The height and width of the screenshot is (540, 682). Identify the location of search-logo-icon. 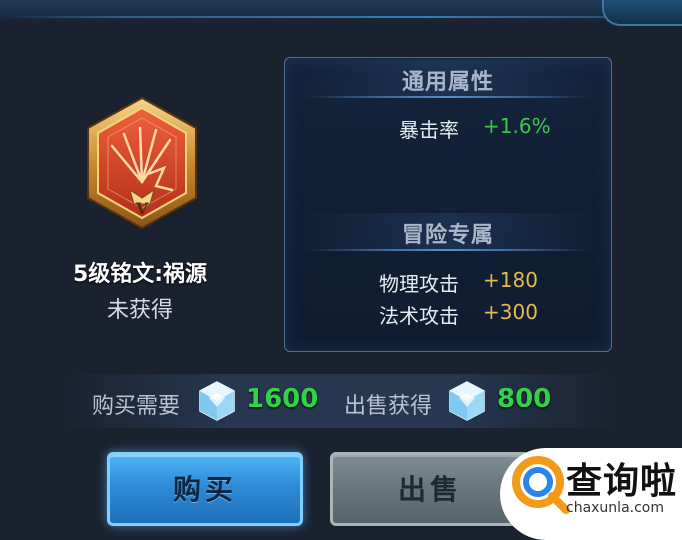
(541, 485).